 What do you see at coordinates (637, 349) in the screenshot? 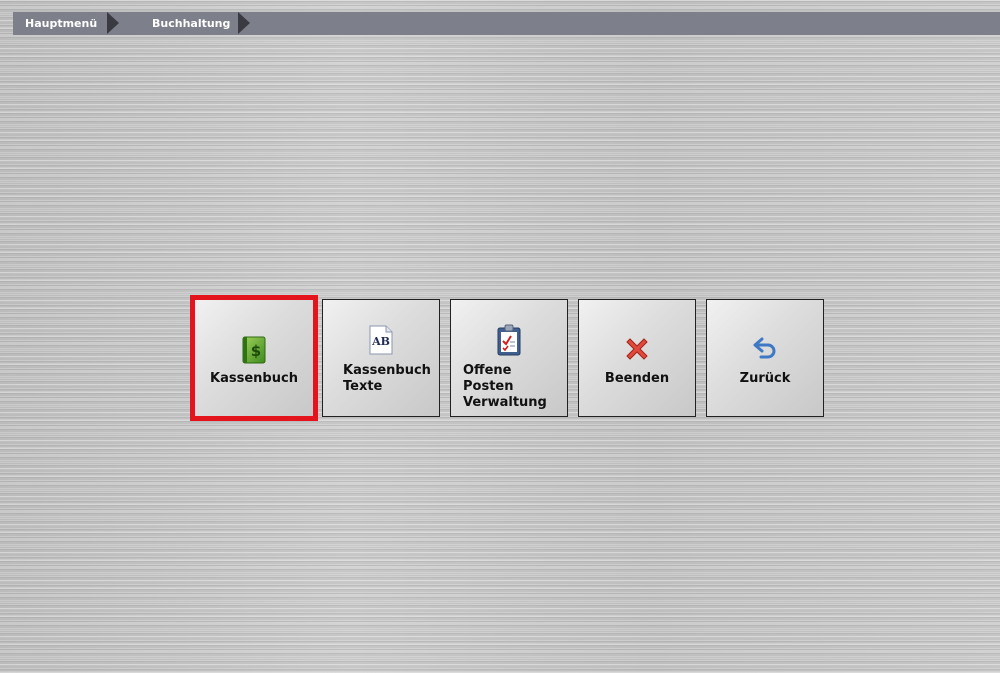
I see `close-x-icon` at bounding box center [637, 349].